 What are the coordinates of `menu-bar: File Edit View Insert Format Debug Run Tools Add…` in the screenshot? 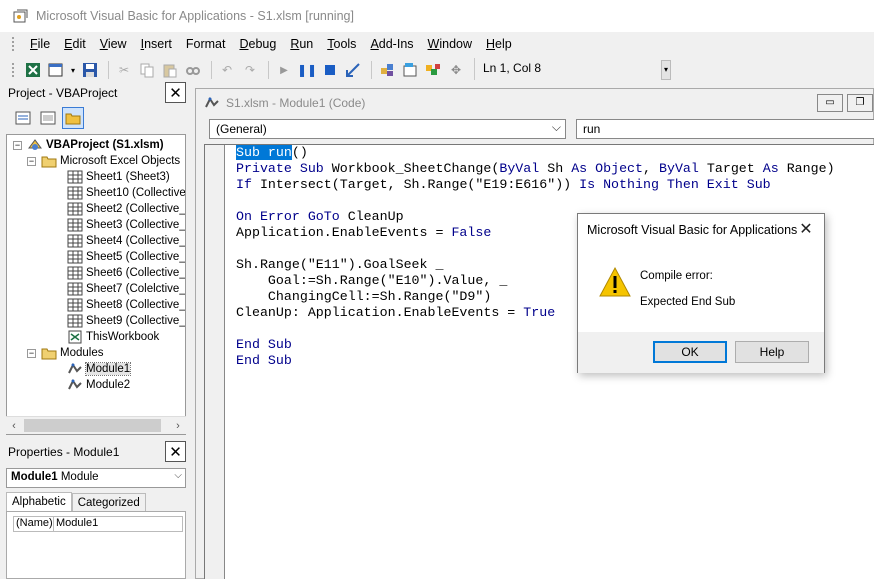 It's located at (437, 44).